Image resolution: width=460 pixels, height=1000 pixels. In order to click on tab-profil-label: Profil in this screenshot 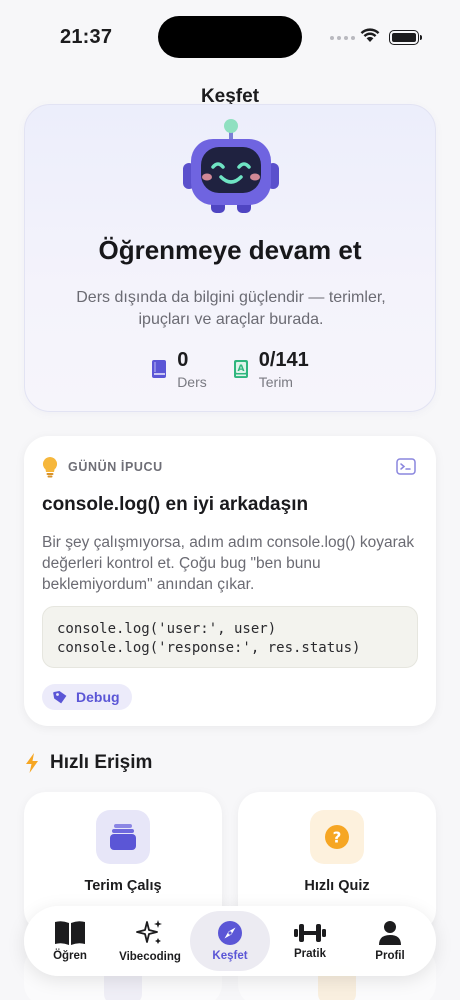, I will do `click(390, 956)`.